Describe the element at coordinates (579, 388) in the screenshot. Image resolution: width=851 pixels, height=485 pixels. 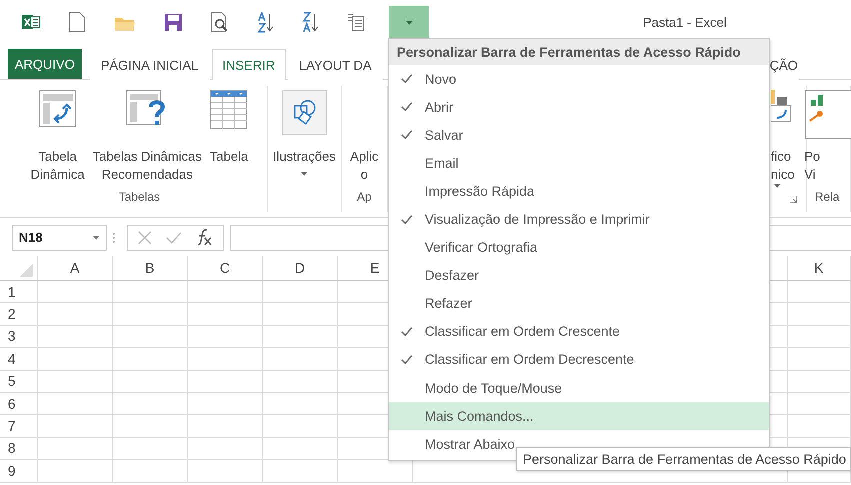
I see `menu-item: Modo de Toque/Mouse` at that location.